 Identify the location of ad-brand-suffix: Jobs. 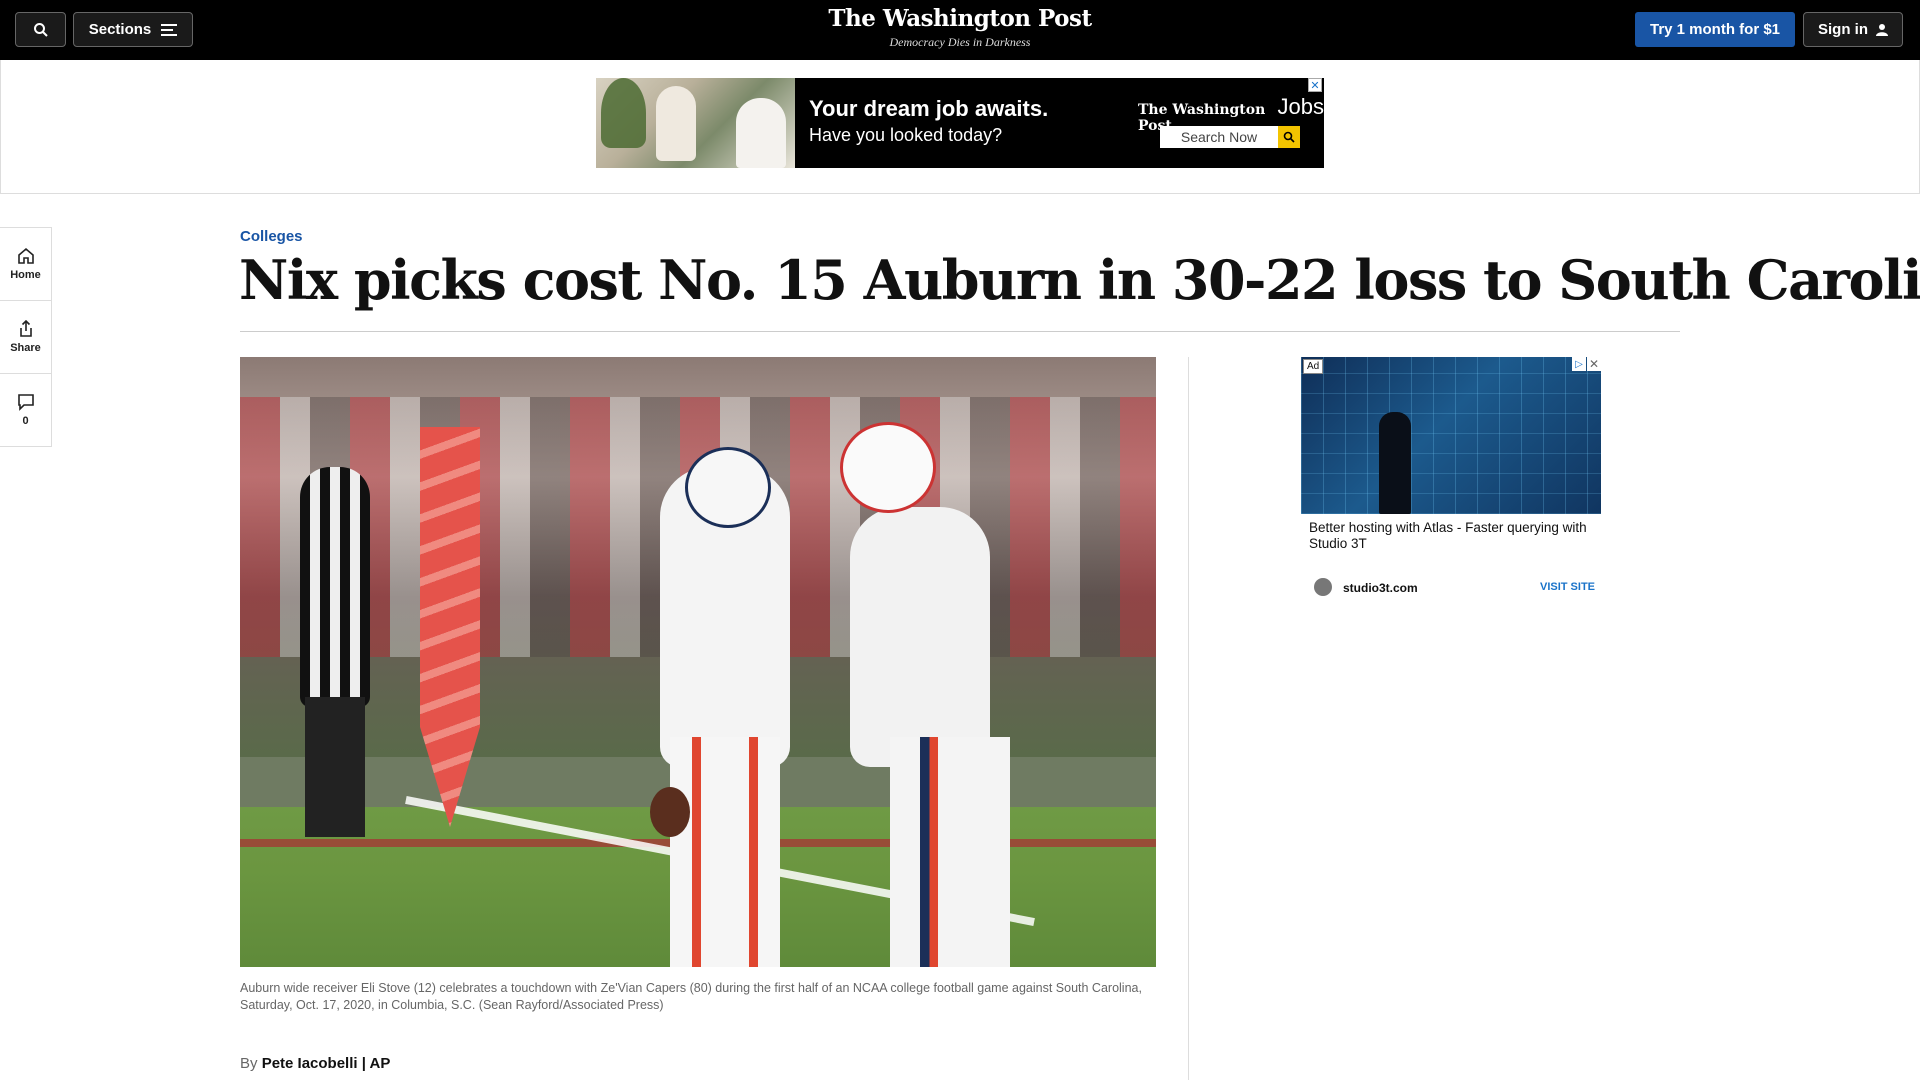
(1300, 106).